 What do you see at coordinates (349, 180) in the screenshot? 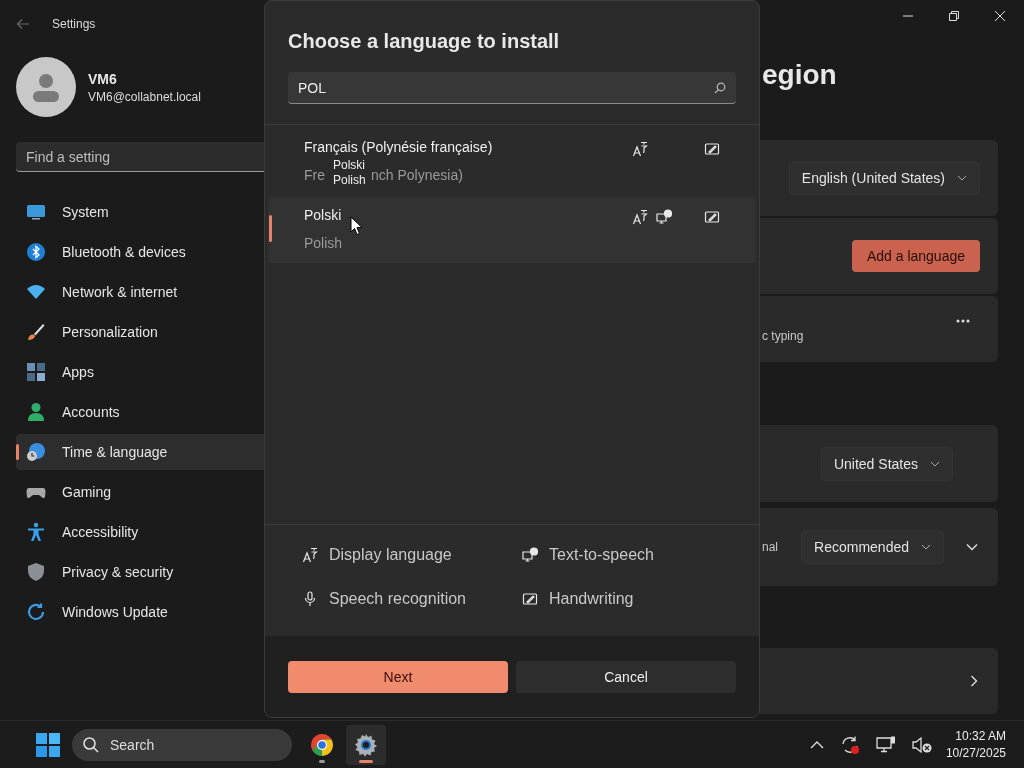
I see `tooltip-text: Polish` at bounding box center [349, 180].